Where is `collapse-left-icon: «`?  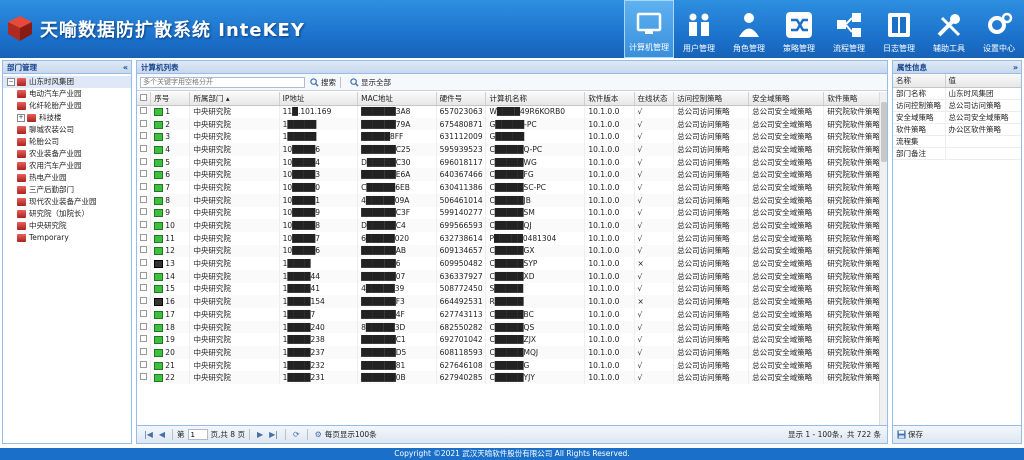 collapse-left-icon: « is located at coordinates (125, 67).